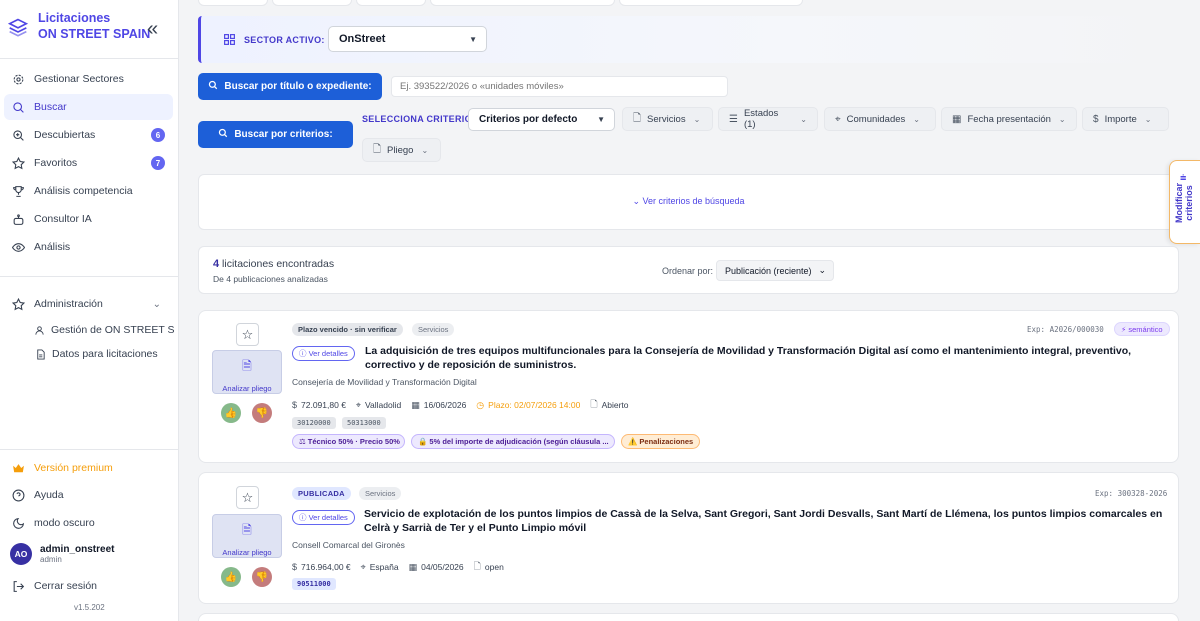  Describe the element at coordinates (348, 441) in the screenshot. I see `criteria-pill: ⚖ Técnico 50% · Precio 50%` at that location.